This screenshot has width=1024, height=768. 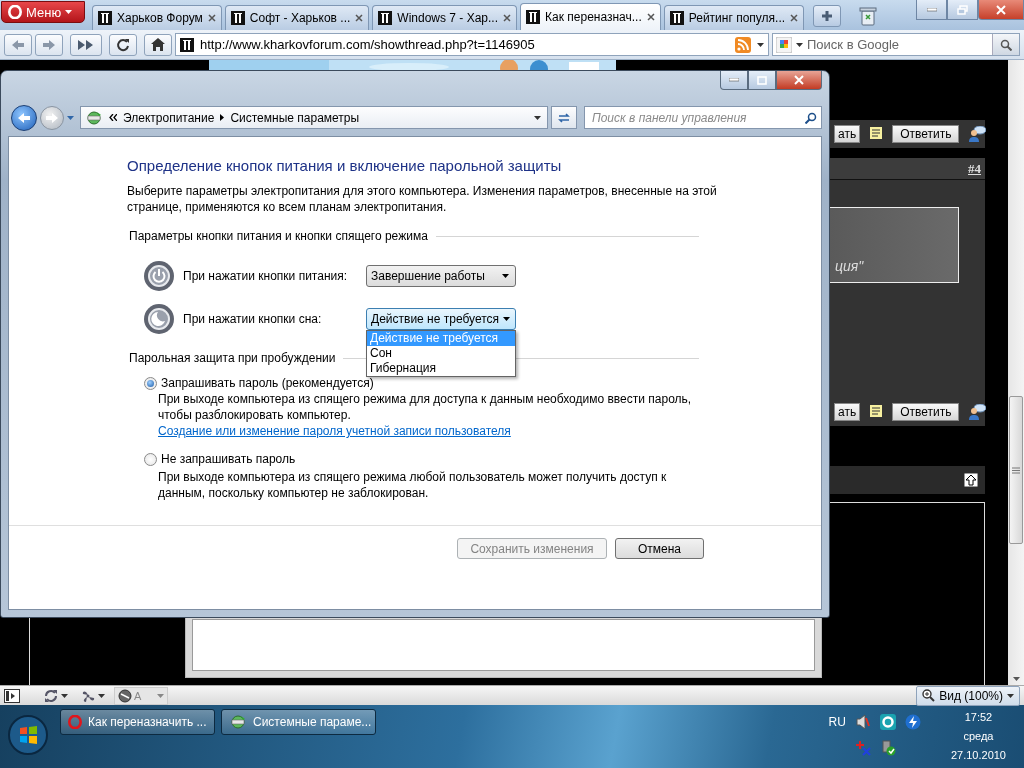 I want to click on breadcrumb-item: Электропитание, so click(x=169, y=117).